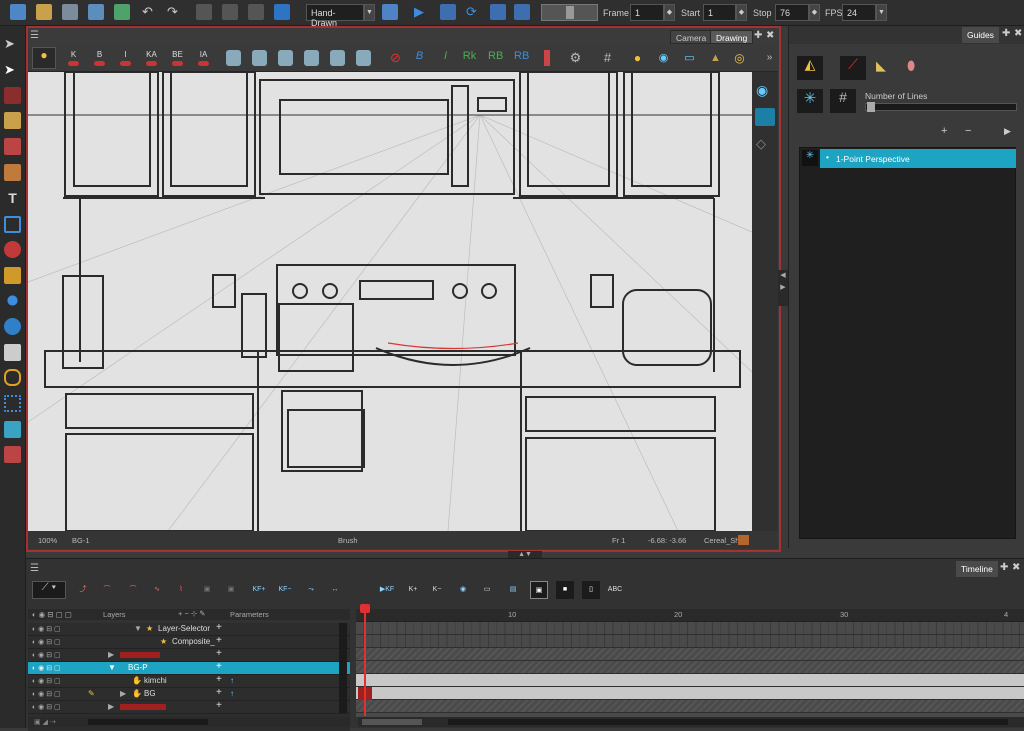  What do you see at coordinates (96, 12) in the screenshot?
I see `save-as-icon` at bounding box center [96, 12].